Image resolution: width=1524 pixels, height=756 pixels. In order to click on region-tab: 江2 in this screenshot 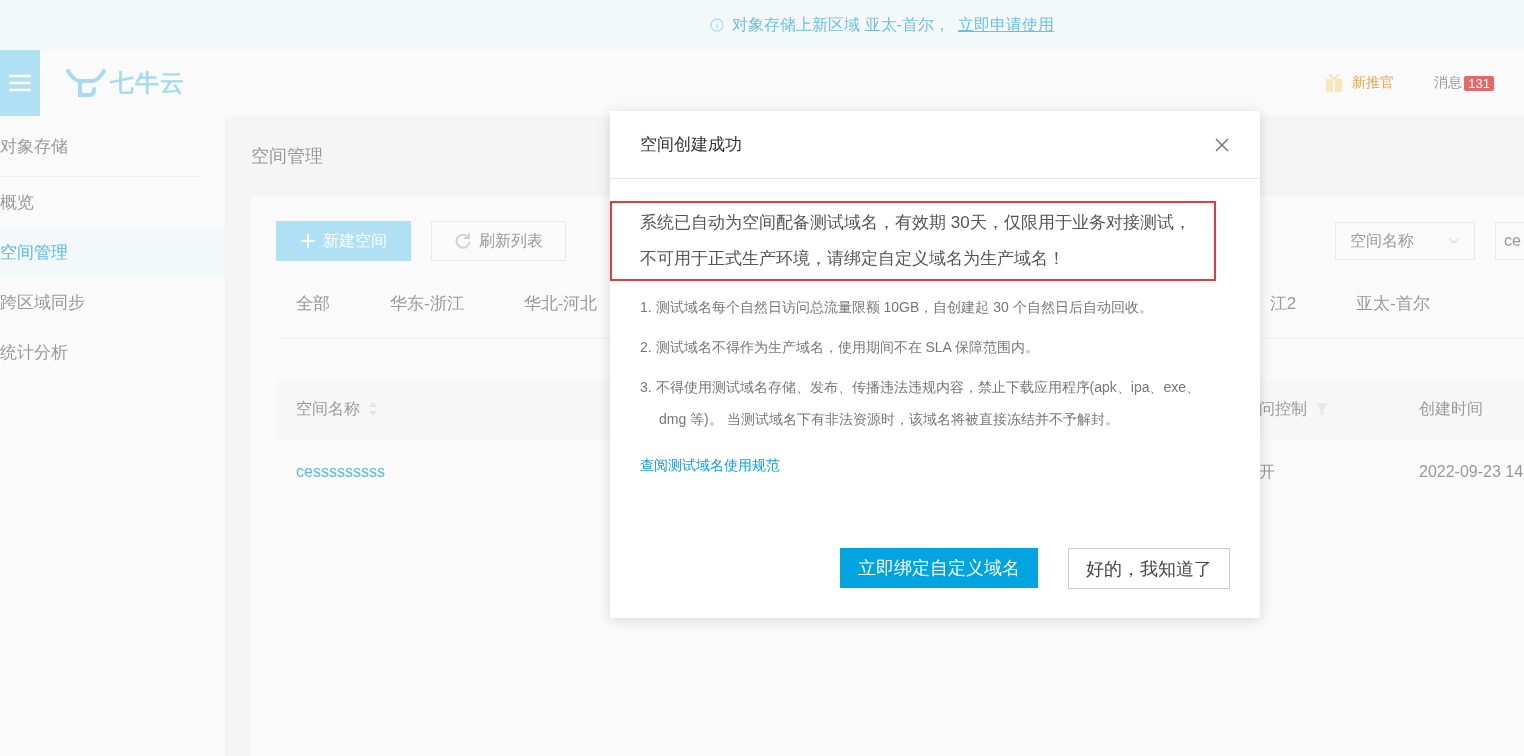, I will do `click(1283, 303)`.